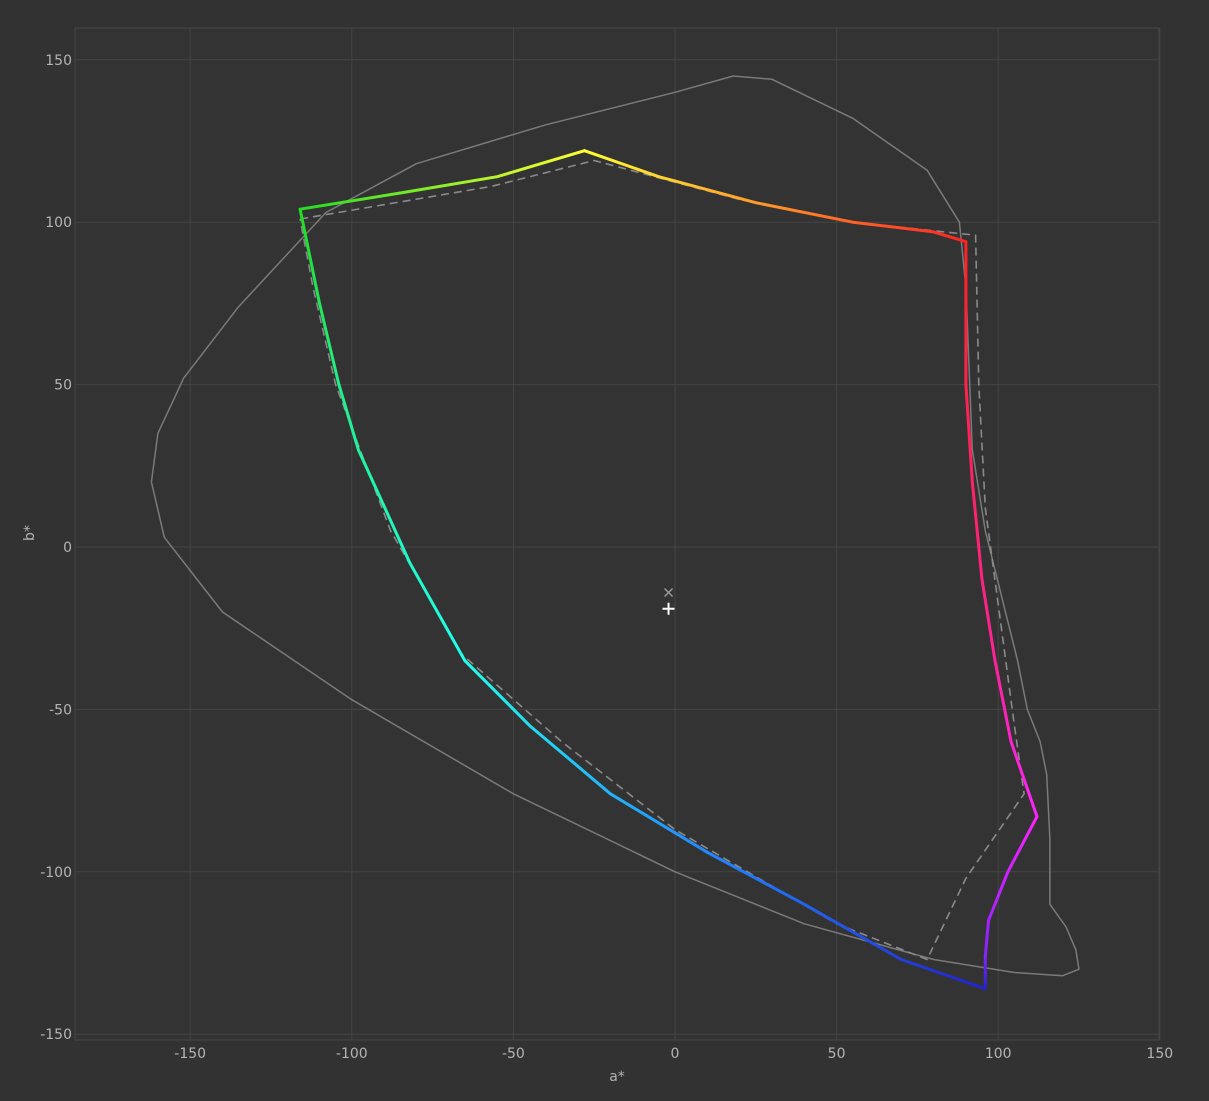 This screenshot has width=1209, height=1101. Describe the element at coordinates (1159, 1054) in the screenshot. I see `x-tick-label: 150` at that location.